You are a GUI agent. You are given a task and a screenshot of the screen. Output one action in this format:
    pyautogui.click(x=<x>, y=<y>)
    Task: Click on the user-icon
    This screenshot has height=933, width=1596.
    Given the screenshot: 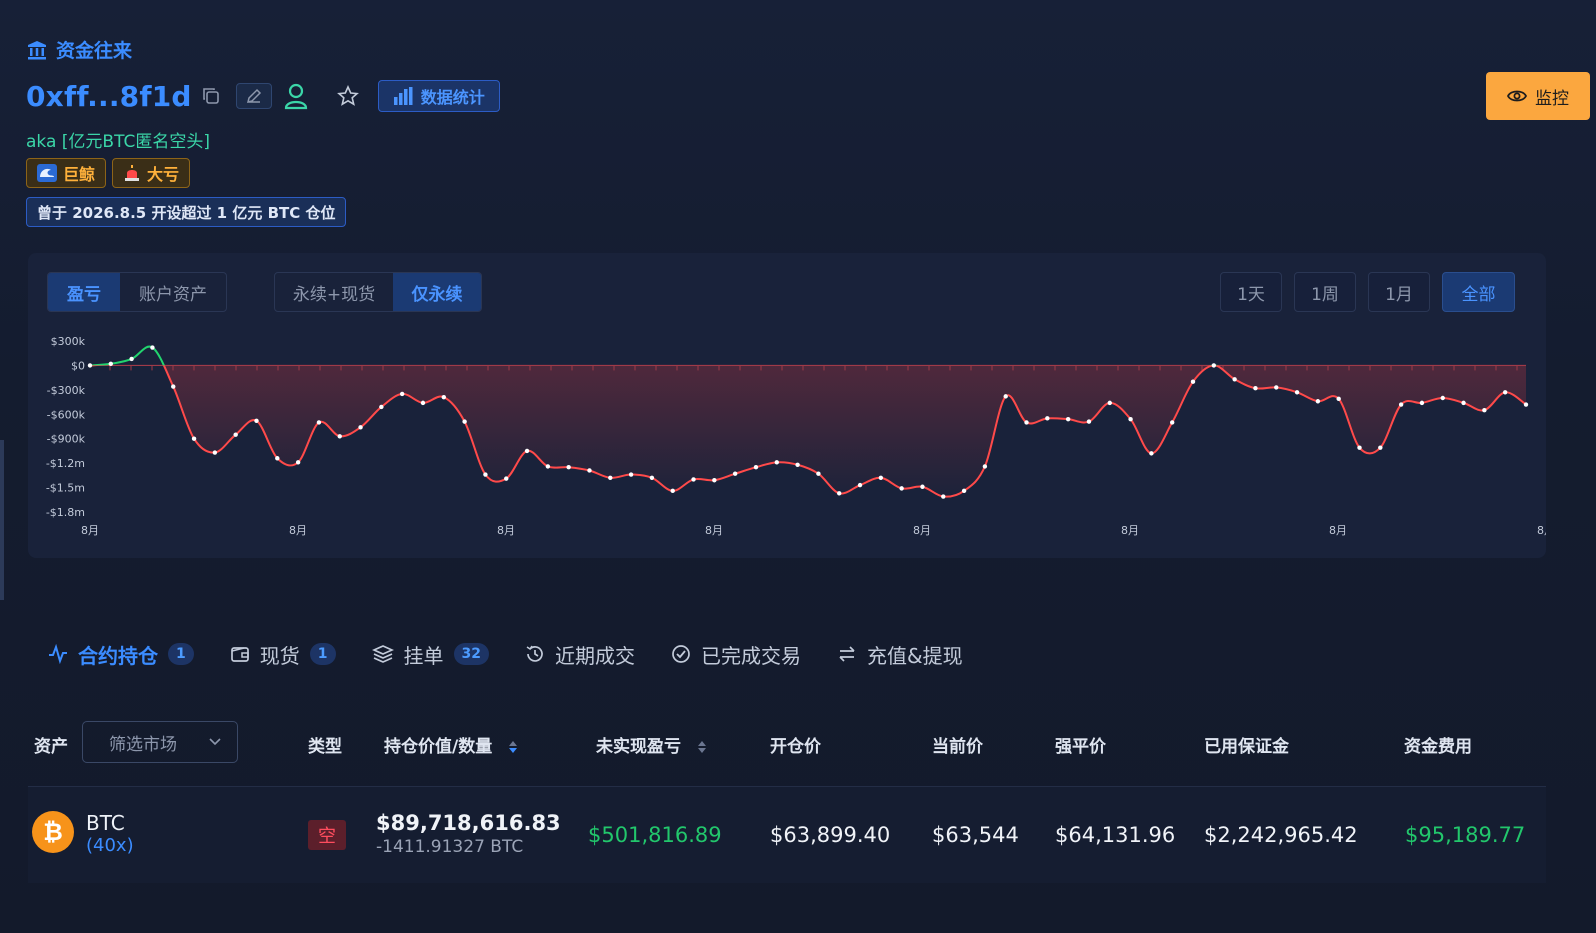 What is the action you would take?
    pyautogui.click(x=296, y=96)
    